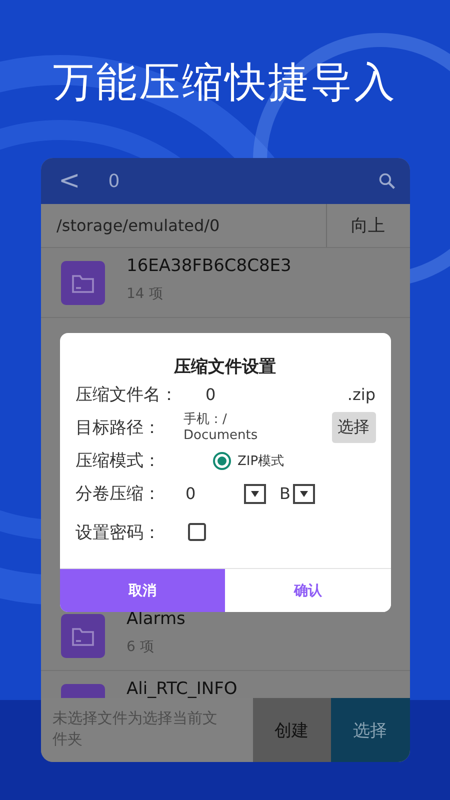 The width and height of the screenshot is (450, 800). Describe the element at coordinates (361, 394) in the screenshot. I see `extension-text: .zip` at that location.